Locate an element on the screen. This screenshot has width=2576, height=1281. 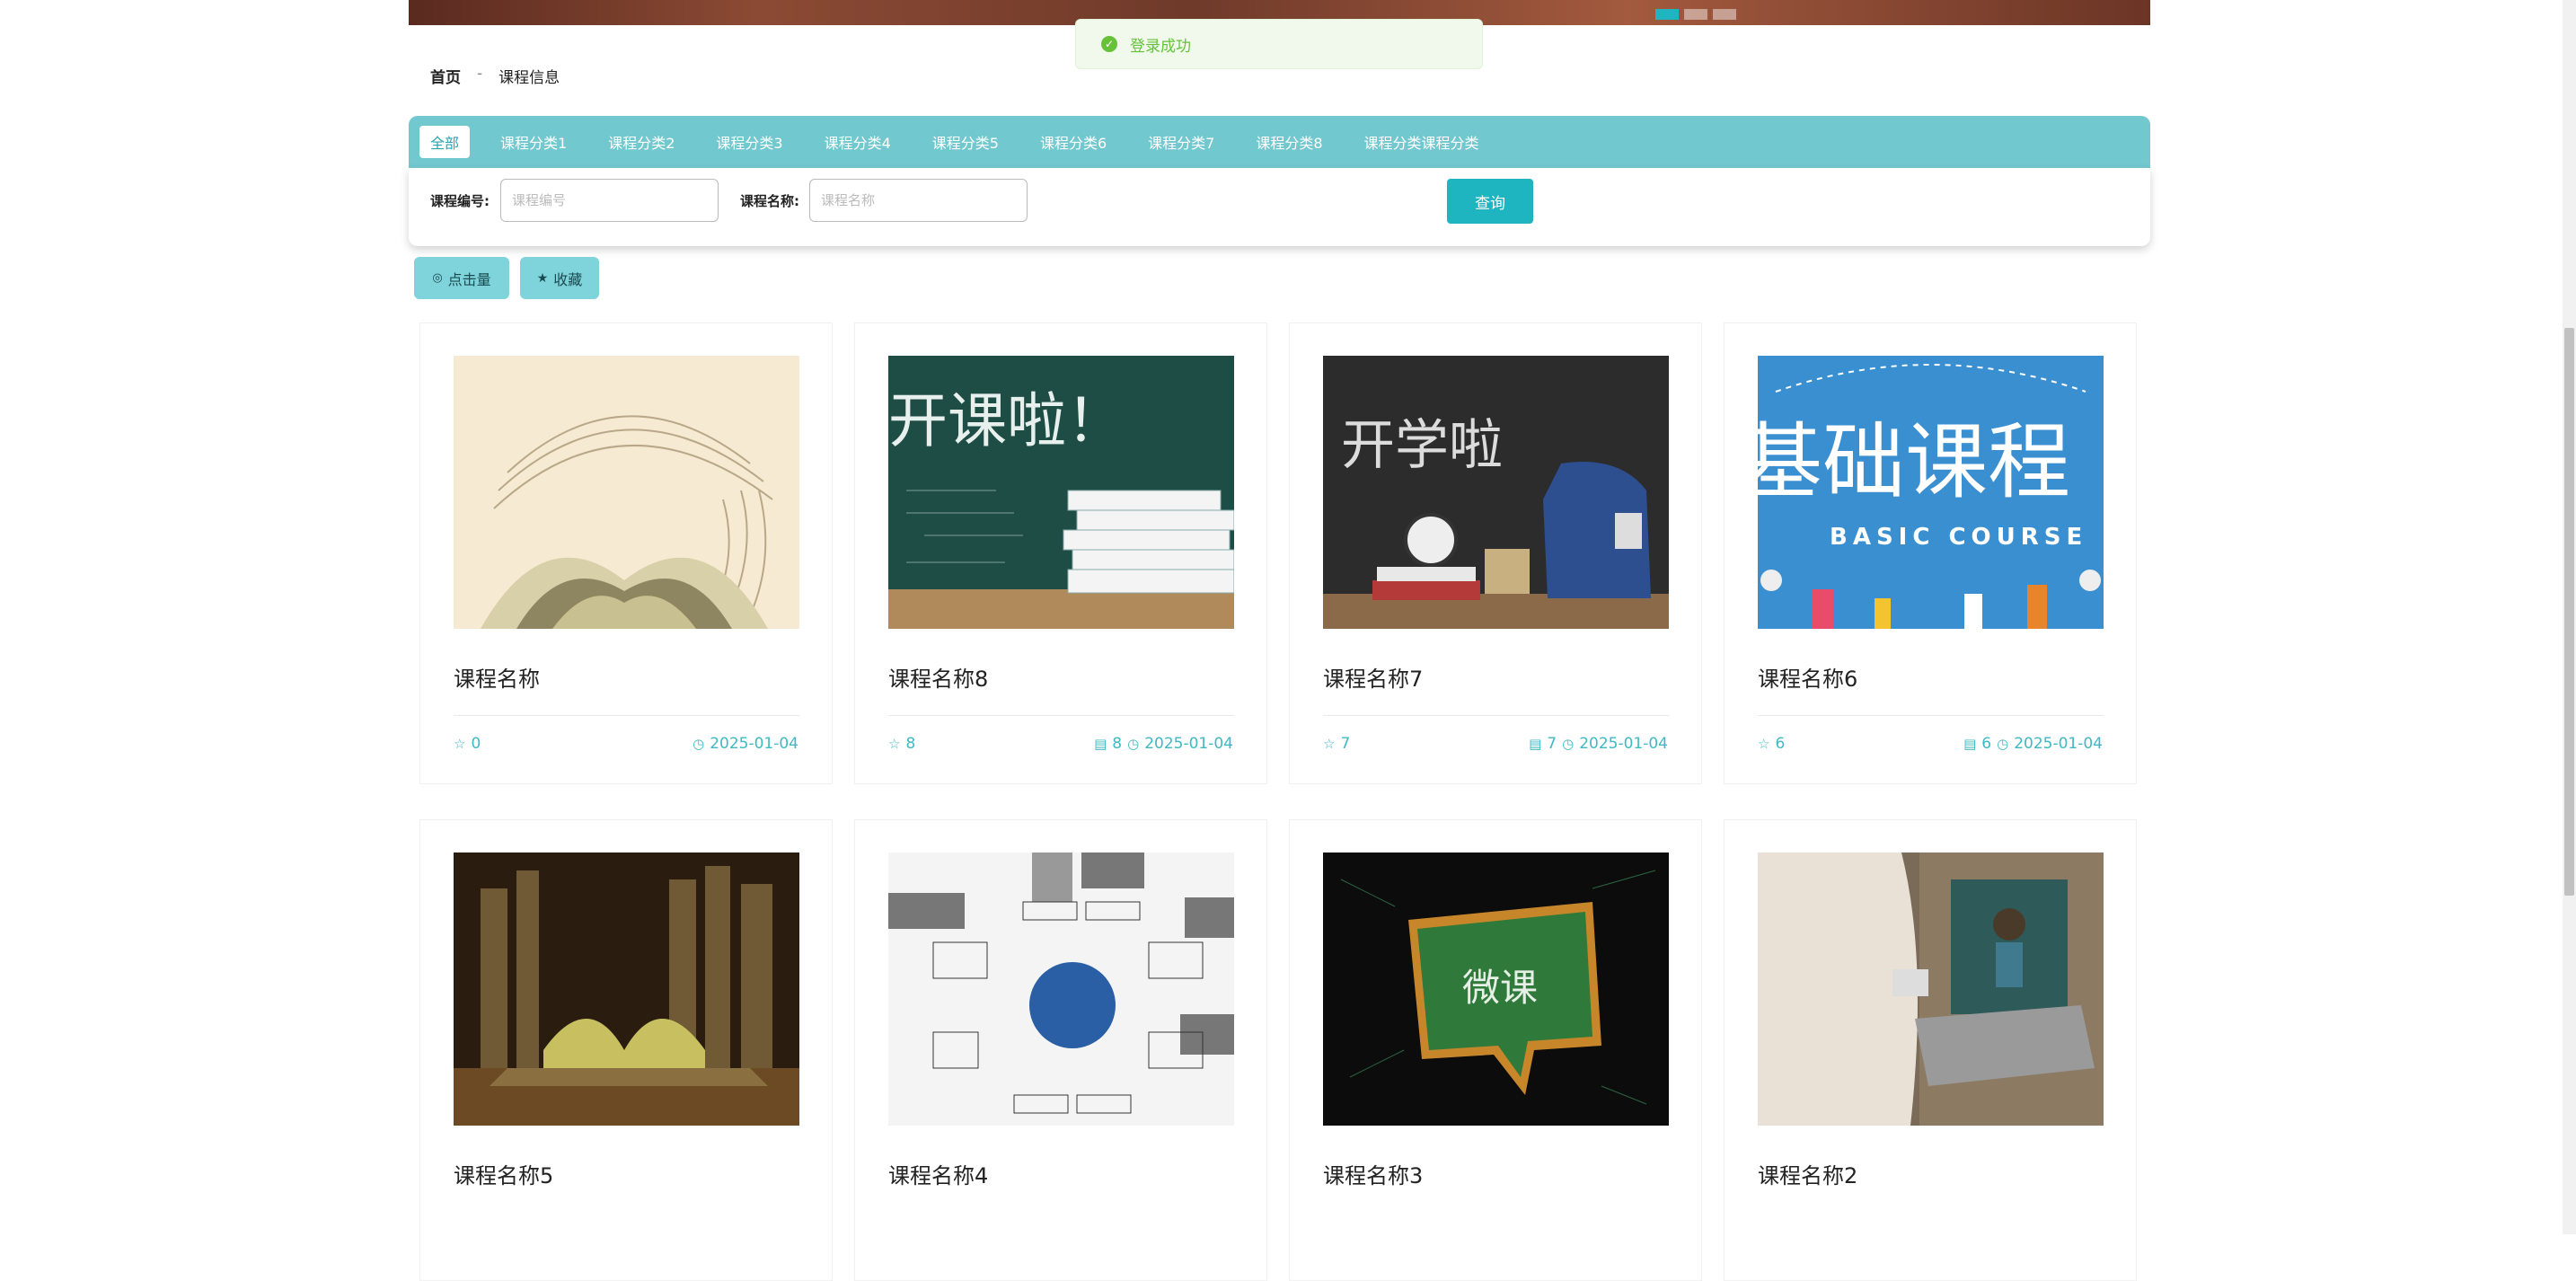
star-count: ☆ 7 is located at coordinates (1336, 744).